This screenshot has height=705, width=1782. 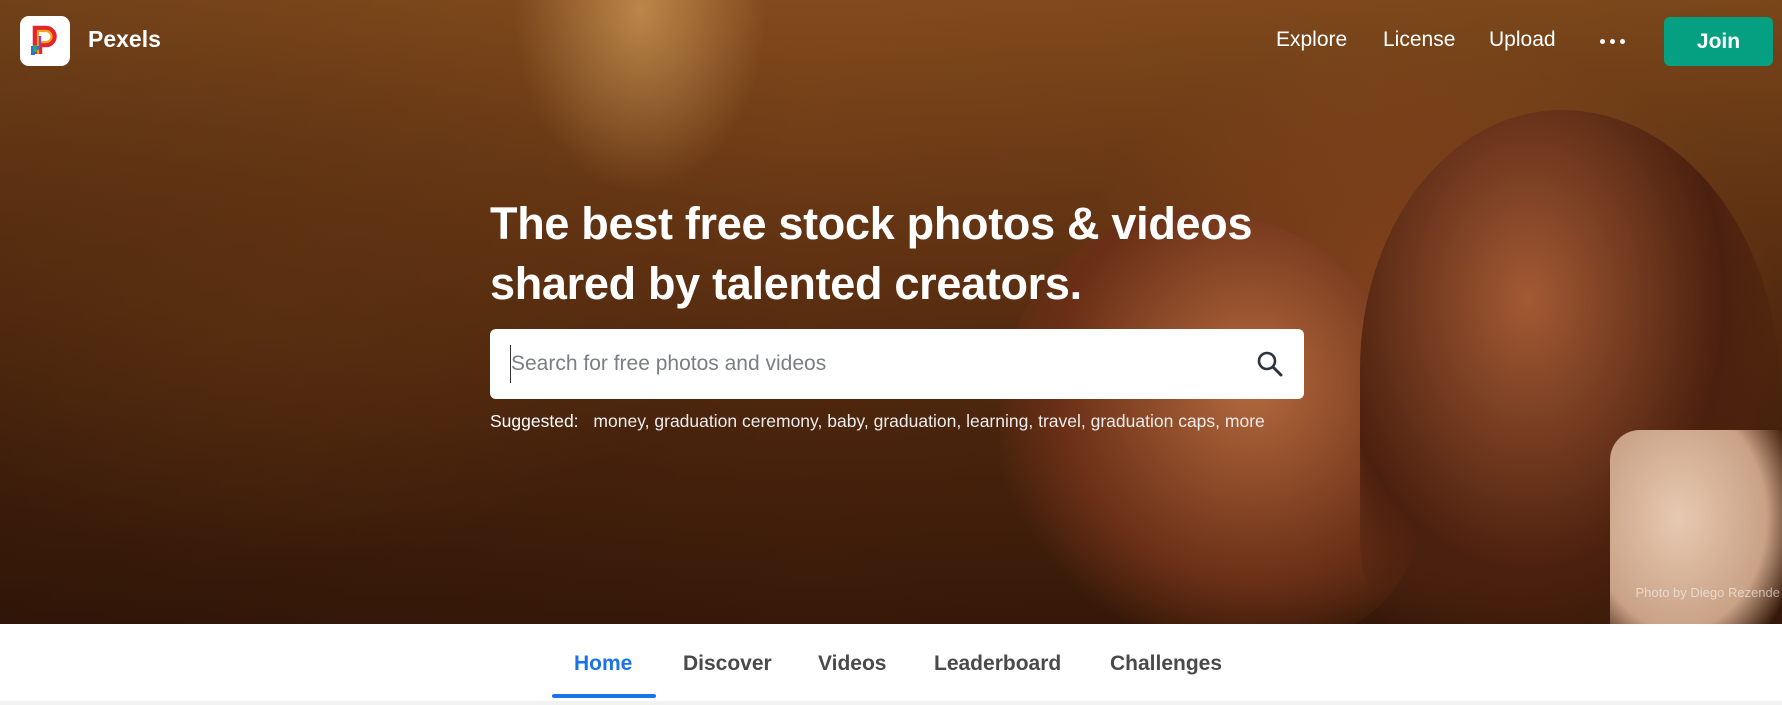 What do you see at coordinates (735, 421) in the screenshot?
I see `suggestion-graduation-ceremony: graduation ceremony` at bounding box center [735, 421].